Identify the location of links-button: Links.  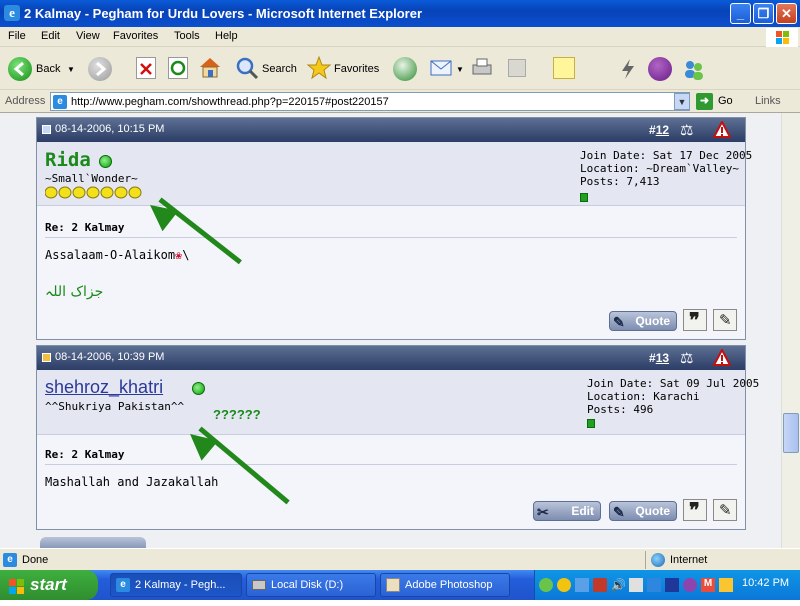
(768, 101).